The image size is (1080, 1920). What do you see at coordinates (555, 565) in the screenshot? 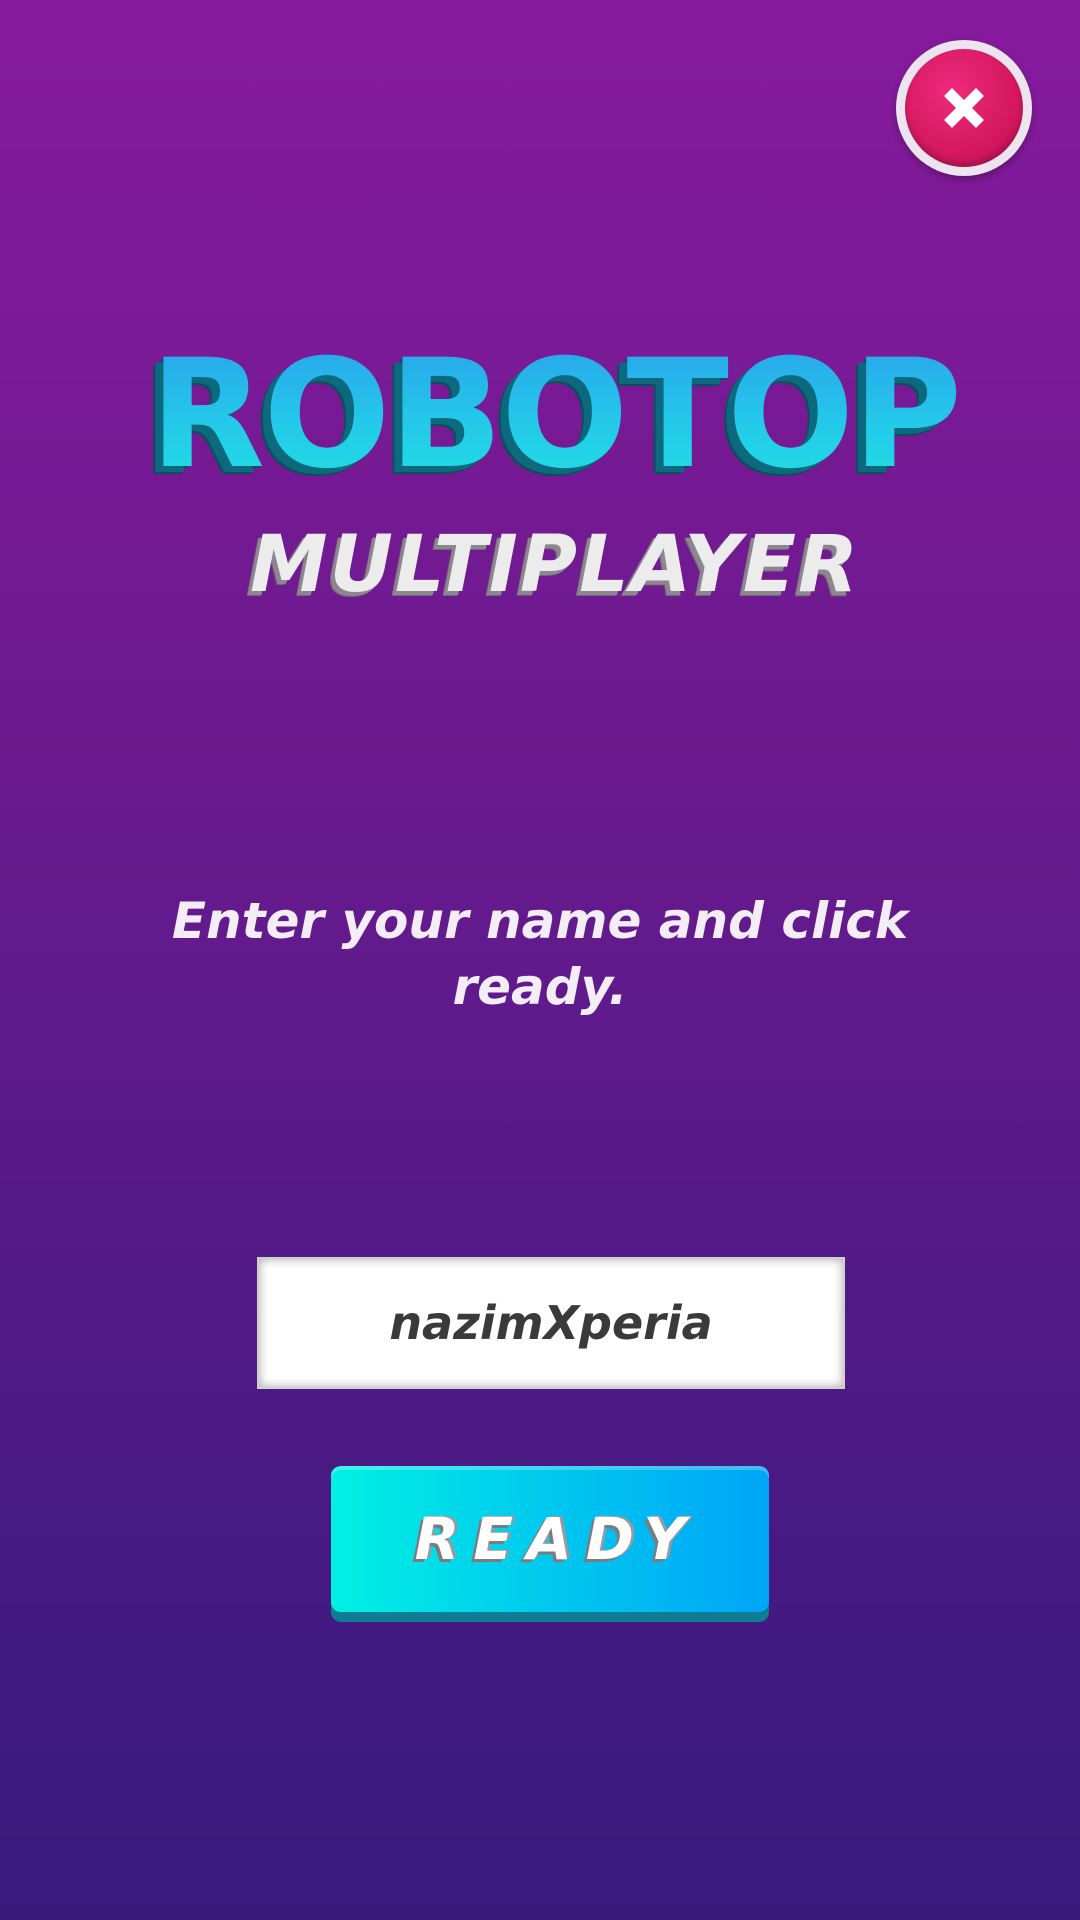
I see `logo-subtitle: MULTIPLAYER` at bounding box center [555, 565].